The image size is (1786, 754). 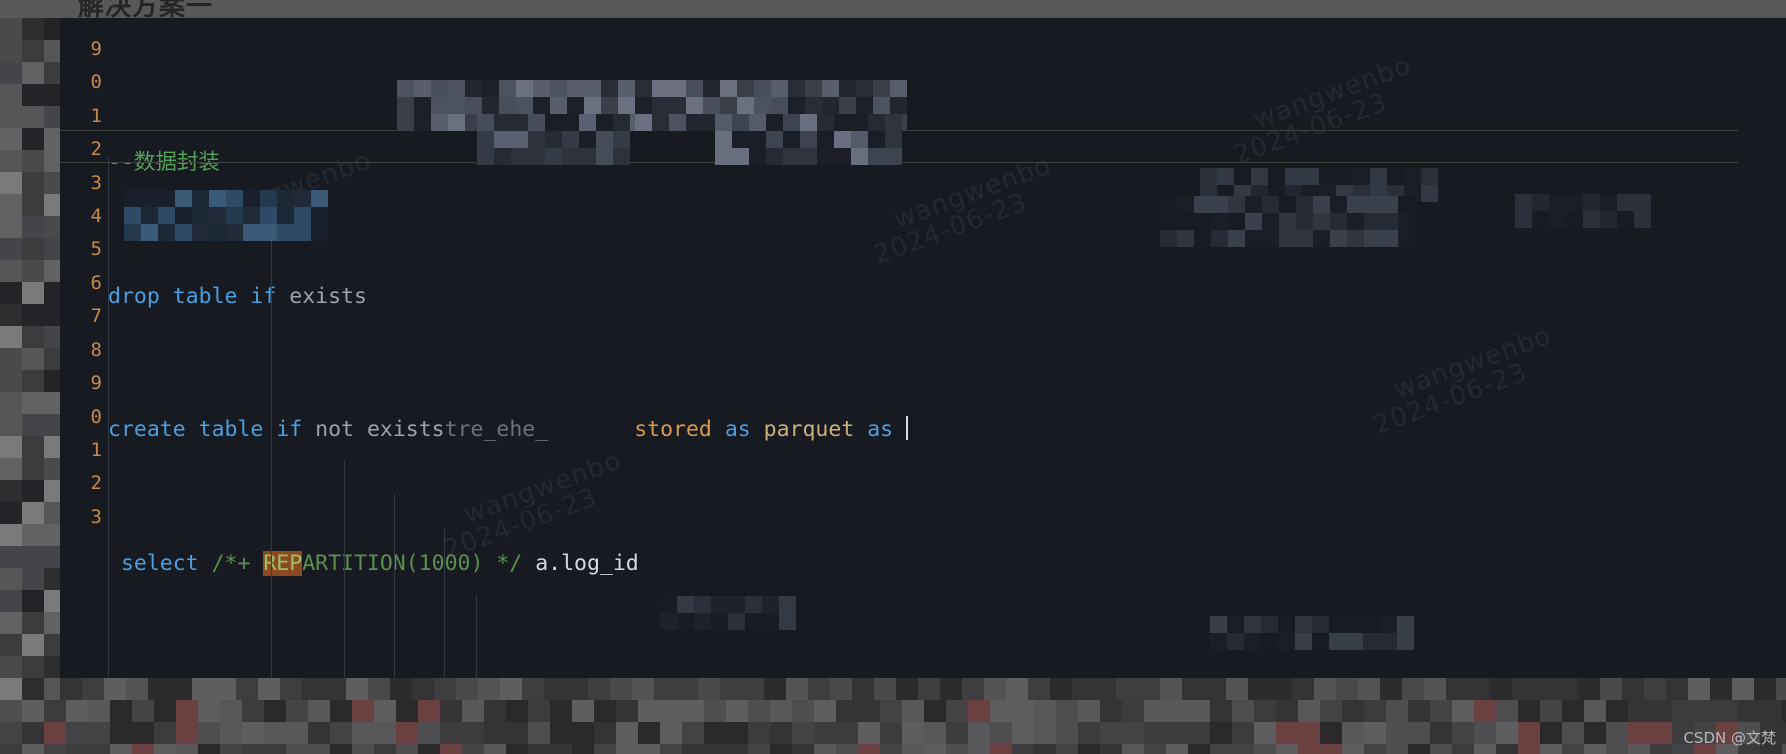 What do you see at coordinates (334, 430) in the screenshot?
I see `kw-not: not` at bounding box center [334, 430].